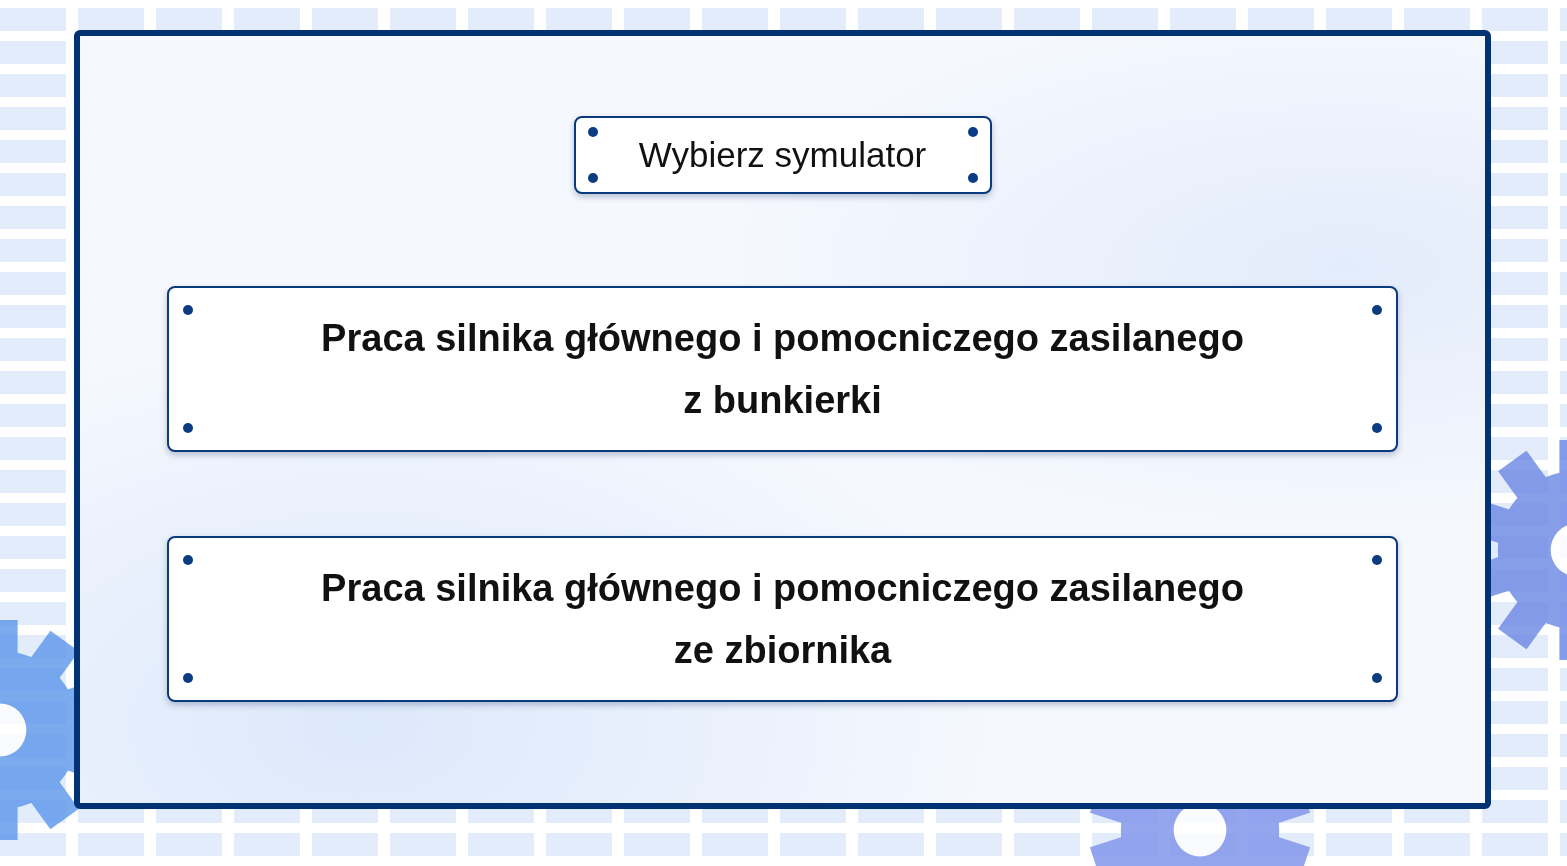  I want to click on title-text: Wybierz symulator, so click(782, 155).